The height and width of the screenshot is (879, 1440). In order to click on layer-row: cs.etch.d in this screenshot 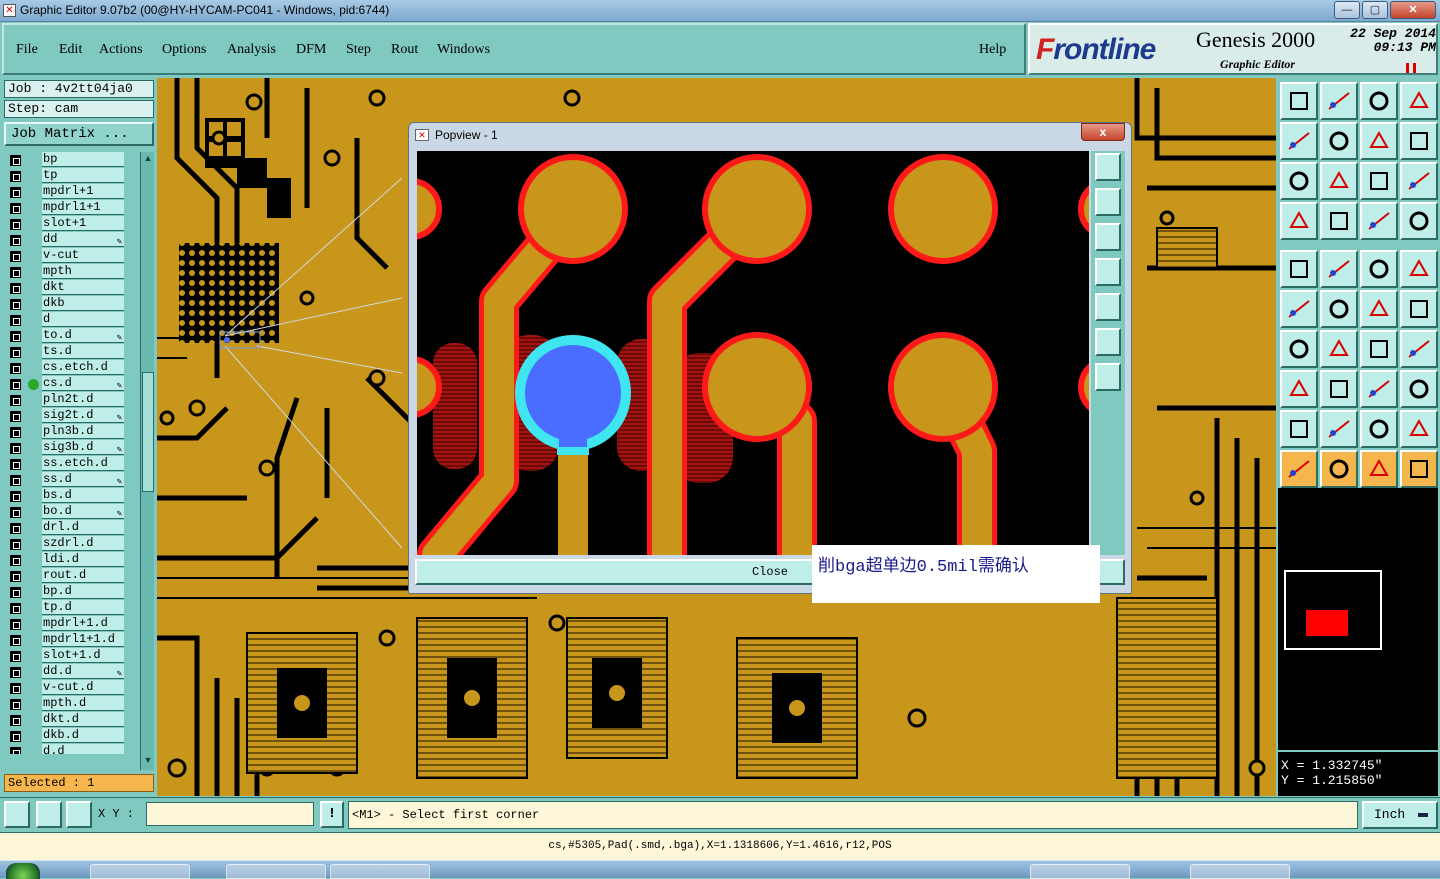, I will do `click(65, 368)`.